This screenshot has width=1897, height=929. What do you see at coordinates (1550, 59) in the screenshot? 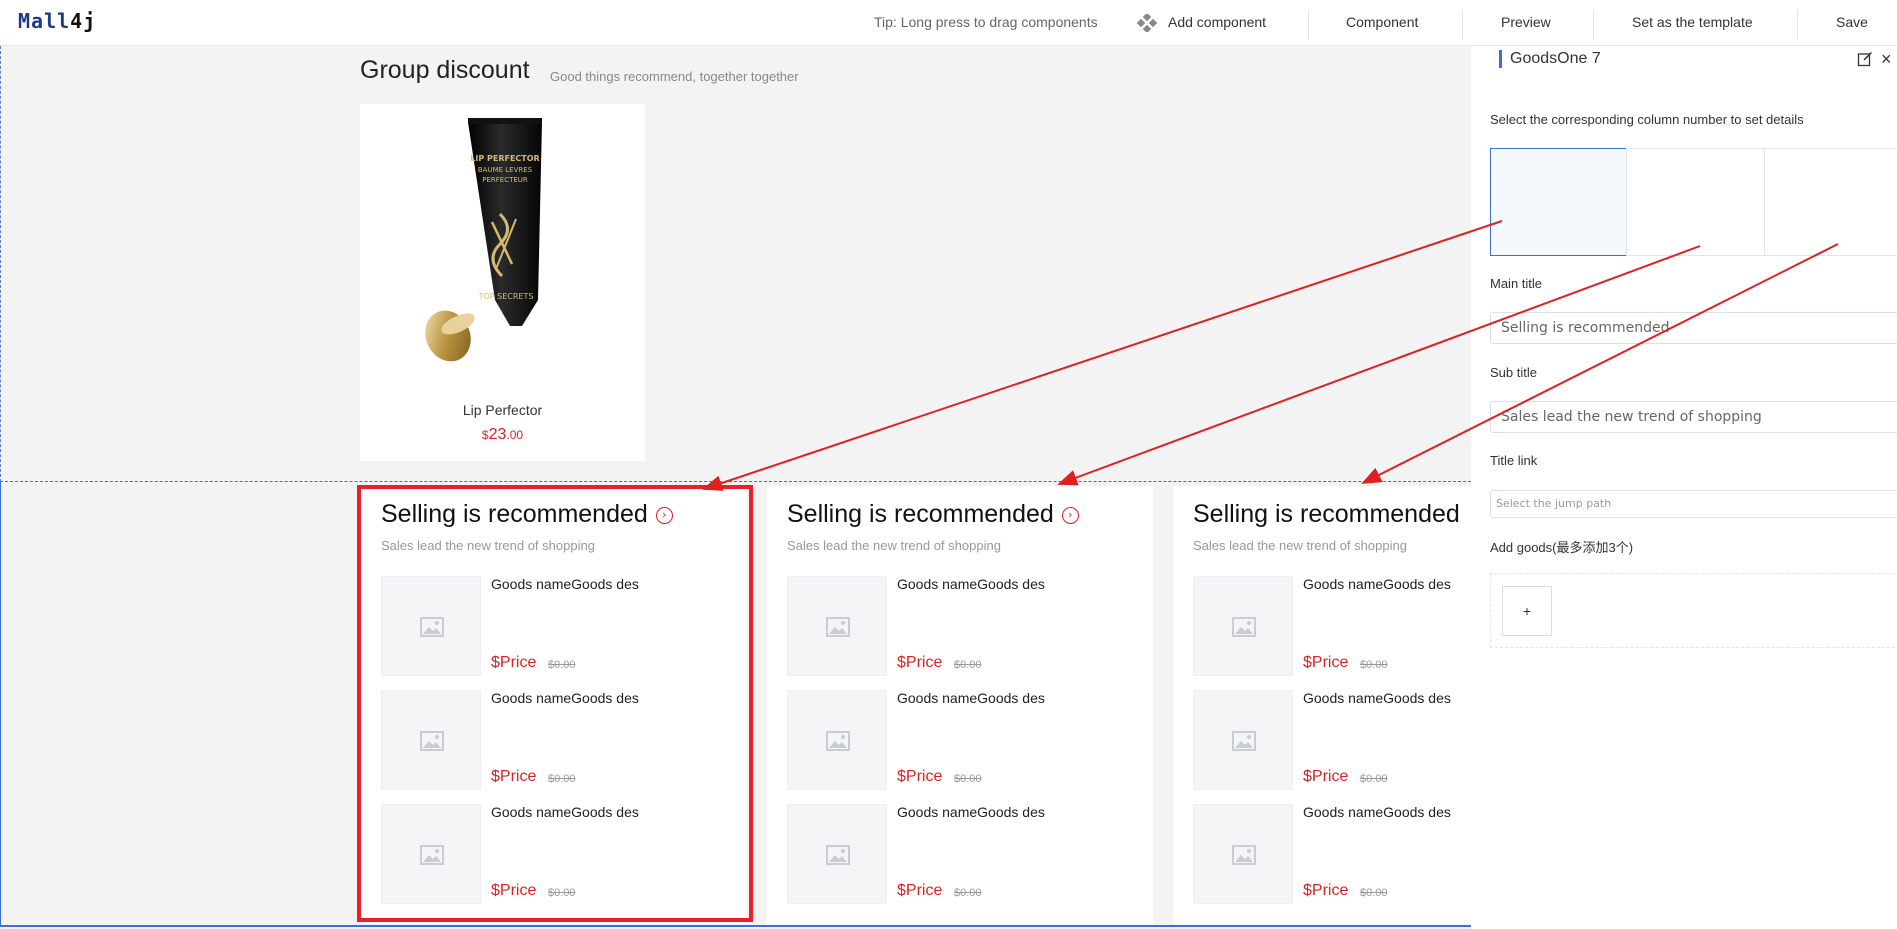
I see `panel-title: GoodsOne 7` at bounding box center [1550, 59].